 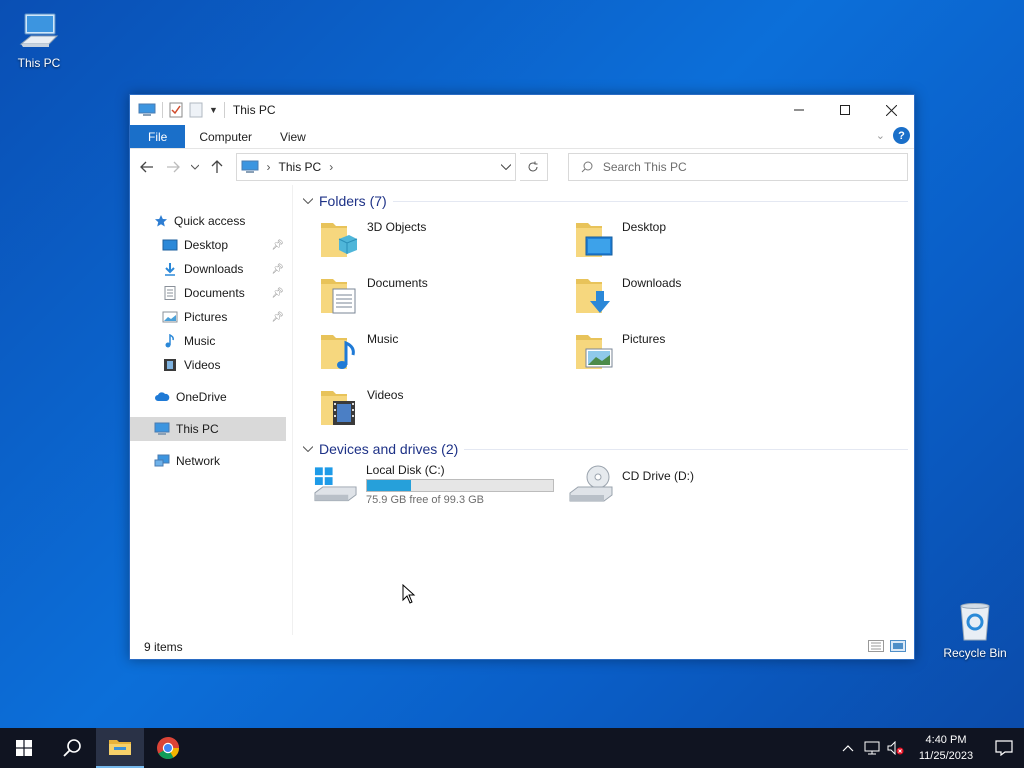 What do you see at coordinates (644, 227) in the screenshot?
I see `folder-label: Desktop` at bounding box center [644, 227].